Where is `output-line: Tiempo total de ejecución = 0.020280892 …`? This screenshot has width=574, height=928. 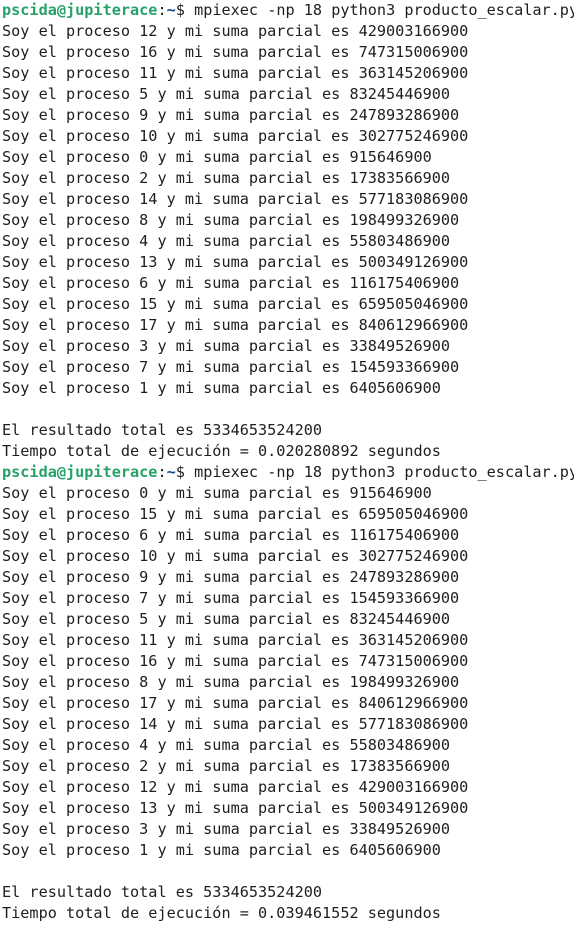
output-line: Tiempo total de ejecución = 0.020280892 … is located at coordinates (221, 451).